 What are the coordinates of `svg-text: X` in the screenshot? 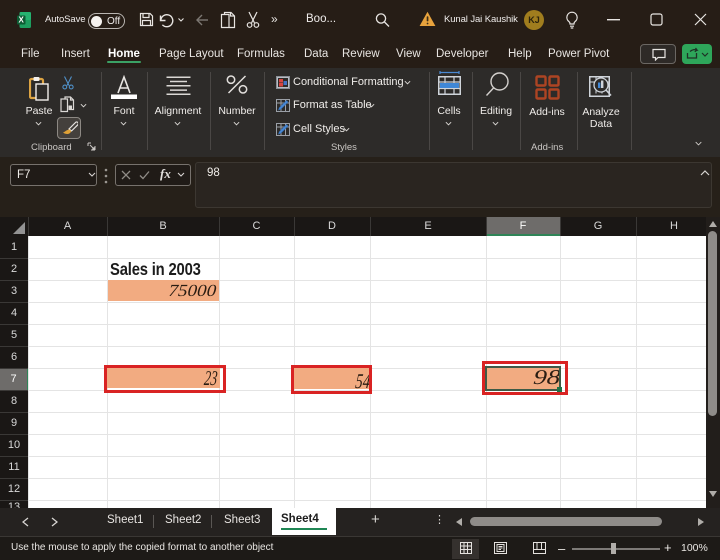 It's located at (22, 20).